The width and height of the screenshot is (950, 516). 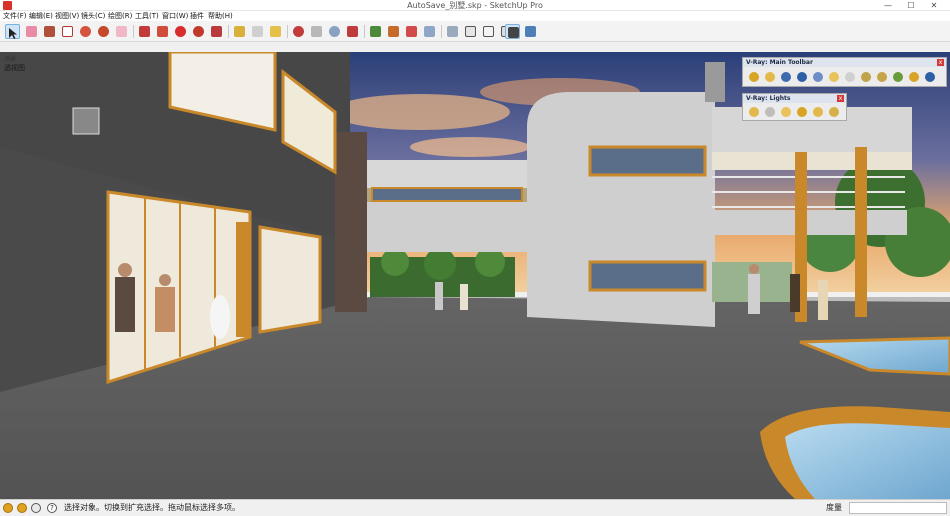 I want to click on components-icon, so click(x=393, y=31).